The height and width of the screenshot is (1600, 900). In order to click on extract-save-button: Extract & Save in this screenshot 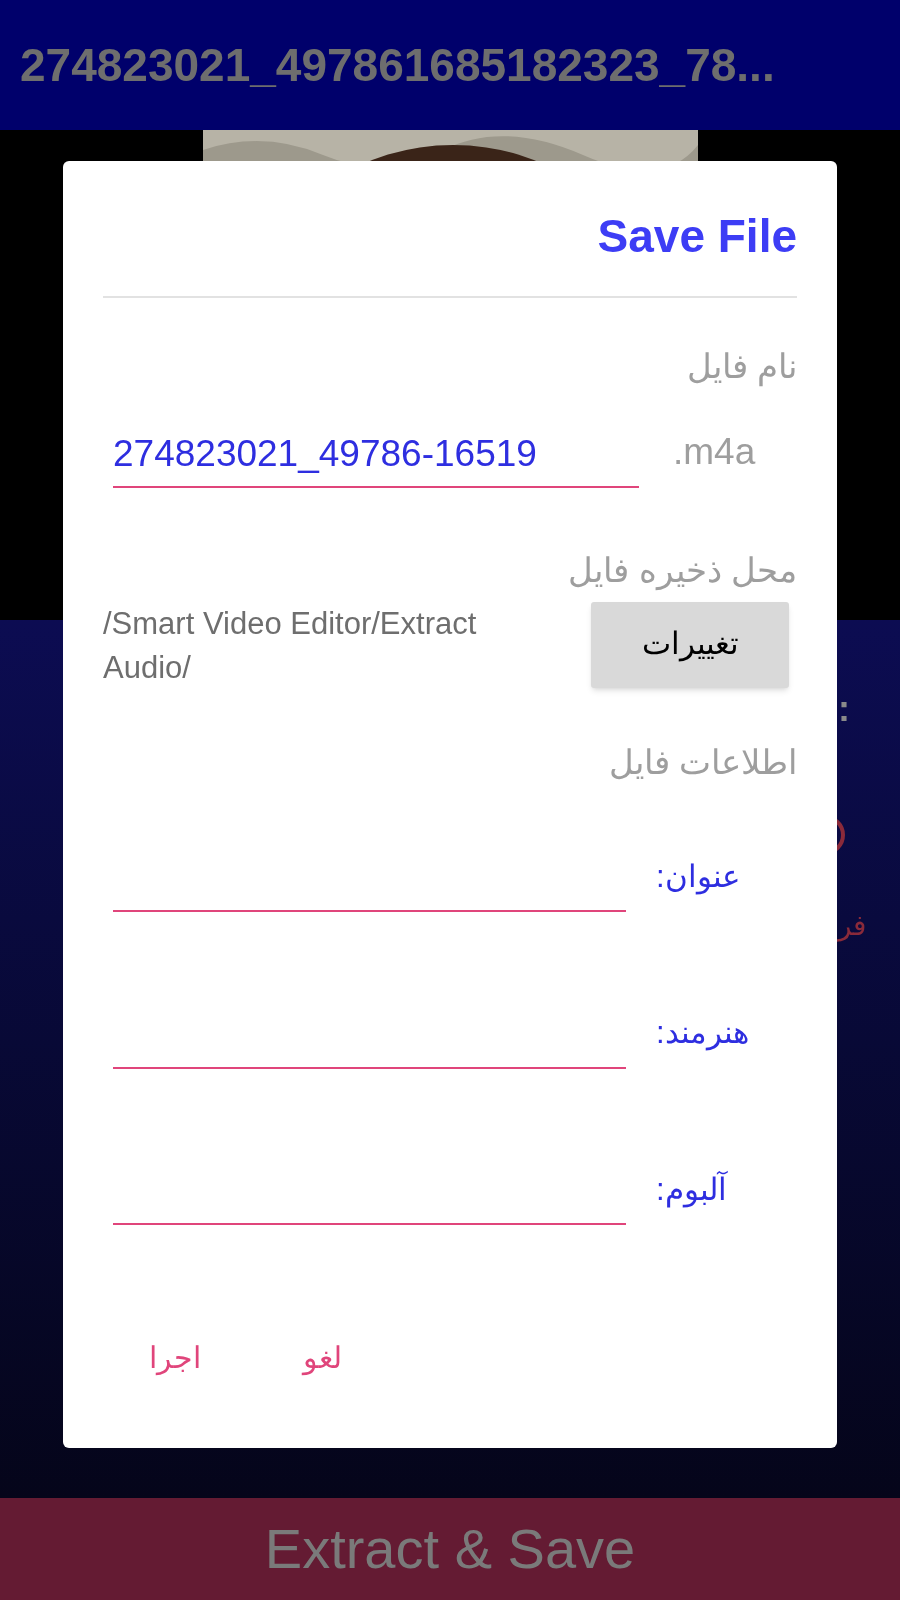, I will do `click(450, 1549)`.